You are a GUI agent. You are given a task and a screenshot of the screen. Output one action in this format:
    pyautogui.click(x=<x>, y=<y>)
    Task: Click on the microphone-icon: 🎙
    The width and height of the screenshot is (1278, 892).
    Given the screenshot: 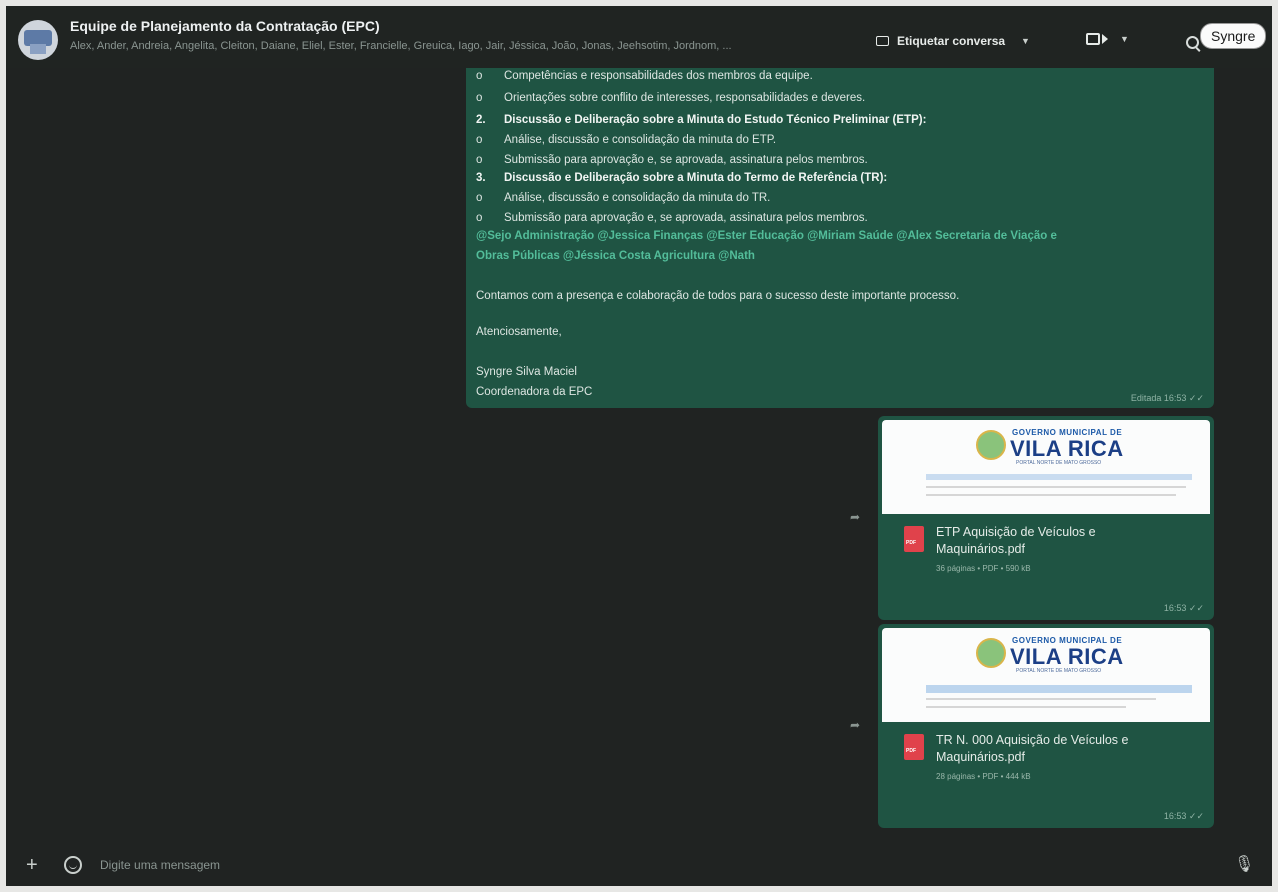 What is the action you would take?
    pyautogui.click(x=1244, y=864)
    